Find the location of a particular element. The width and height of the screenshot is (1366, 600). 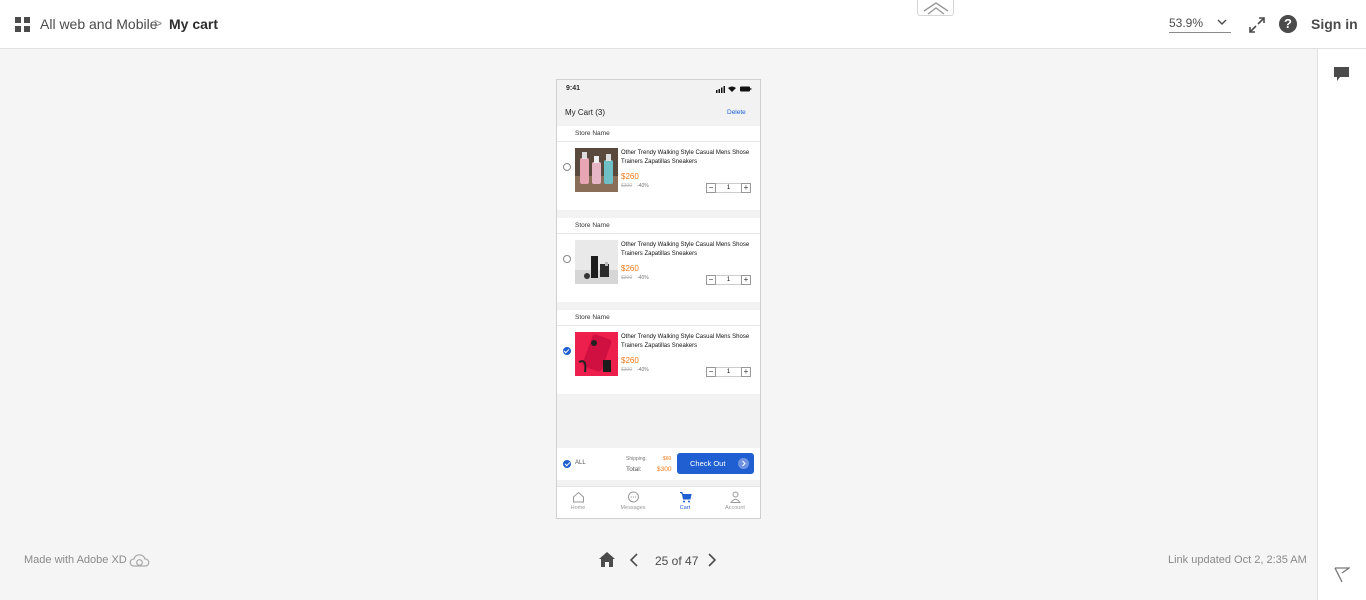

breadcrumb-current: My cart is located at coordinates (194, 24).